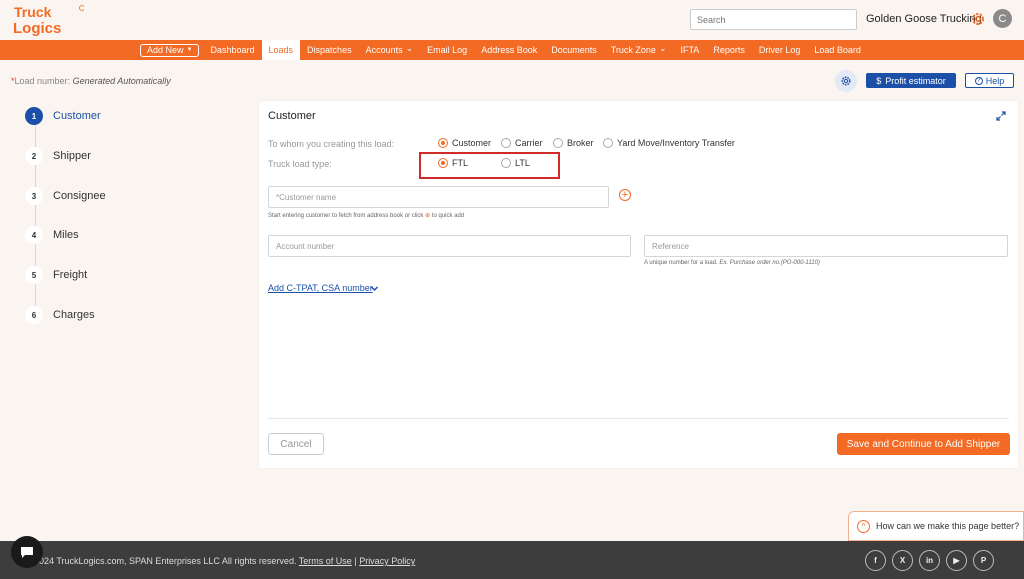  I want to click on step-label: Miles, so click(66, 235).